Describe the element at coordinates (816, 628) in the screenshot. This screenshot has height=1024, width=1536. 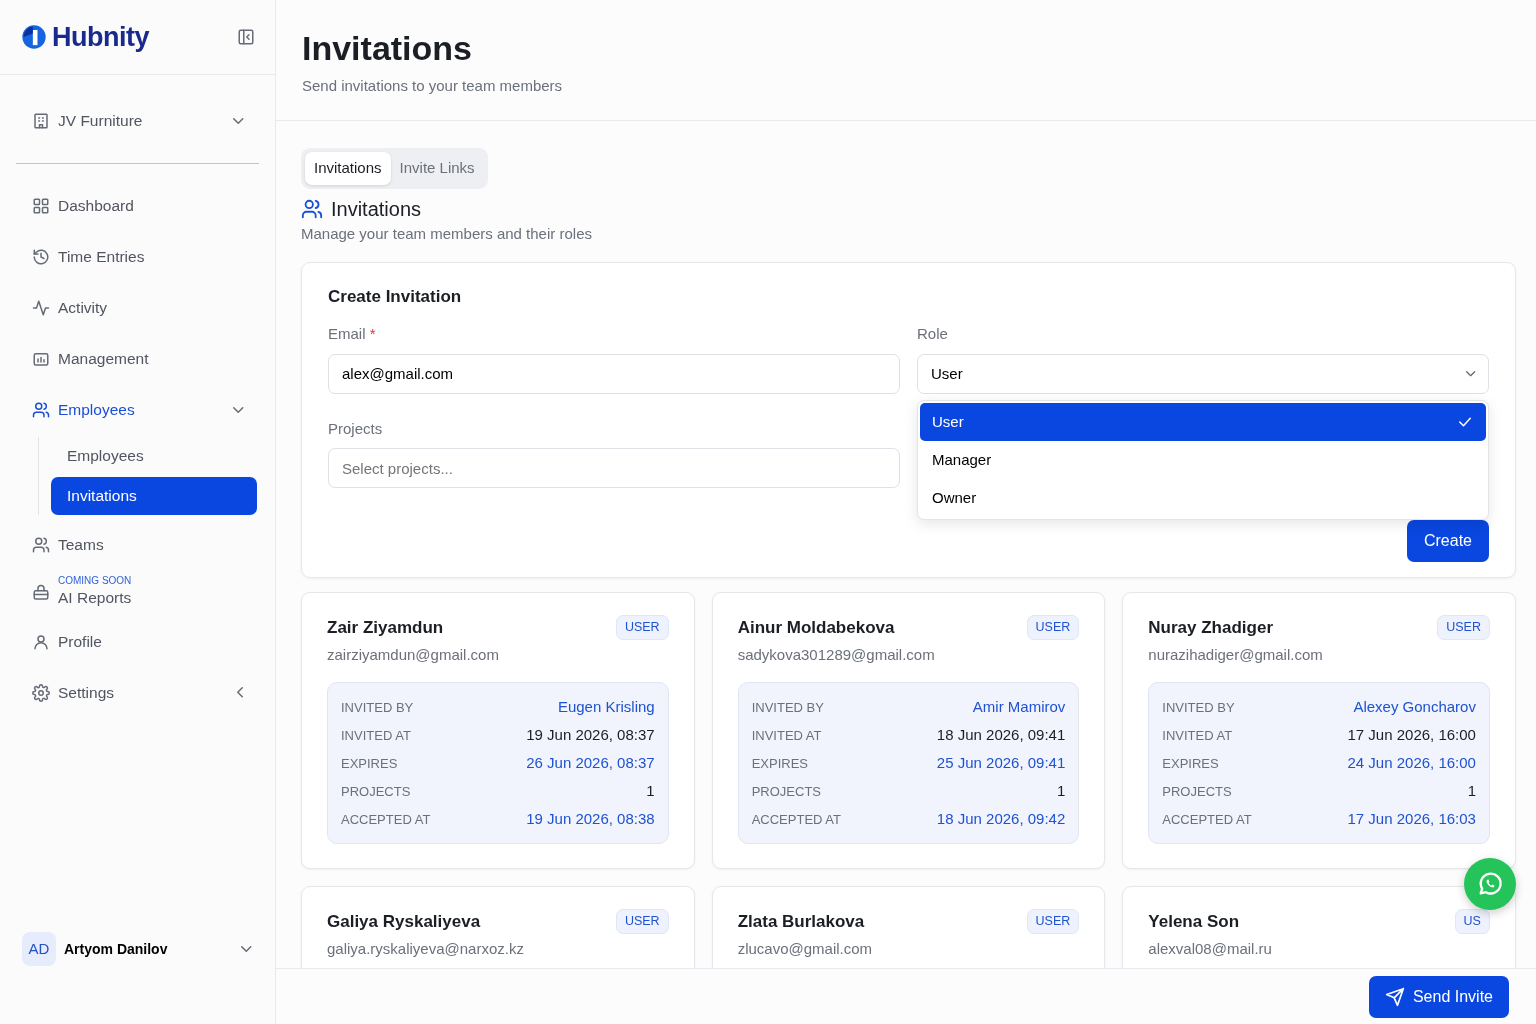
I see `member-name: Ainur Moldabekova` at that location.